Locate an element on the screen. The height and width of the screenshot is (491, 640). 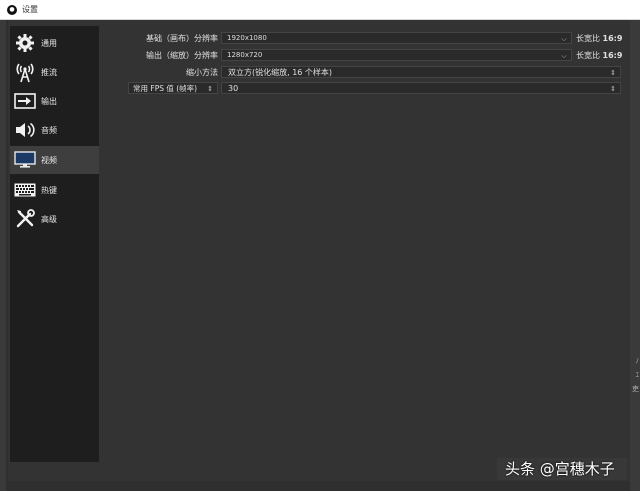
downscale-filter-value: 双立方(锐化缩放, 16 个样本) is located at coordinates (280, 72).